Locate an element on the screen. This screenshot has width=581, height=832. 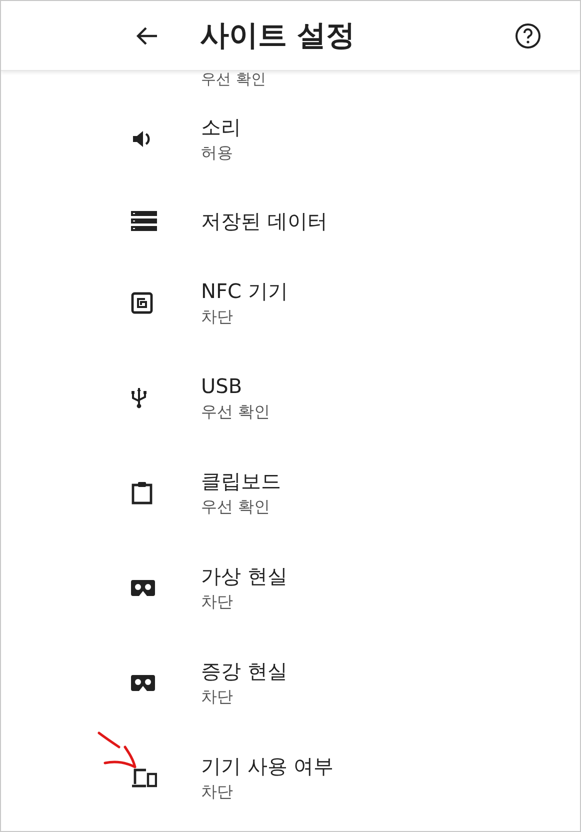
setting-item: 클립보드 우선 확인 is located at coordinates (290, 492).